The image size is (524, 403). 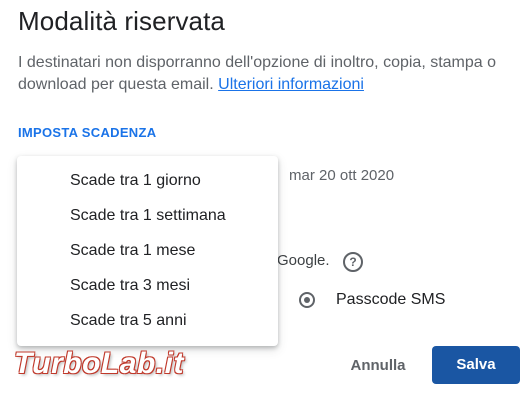 What do you see at coordinates (476, 365) in the screenshot?
I see `save-button: Salva` at bounding box center [476, 365].